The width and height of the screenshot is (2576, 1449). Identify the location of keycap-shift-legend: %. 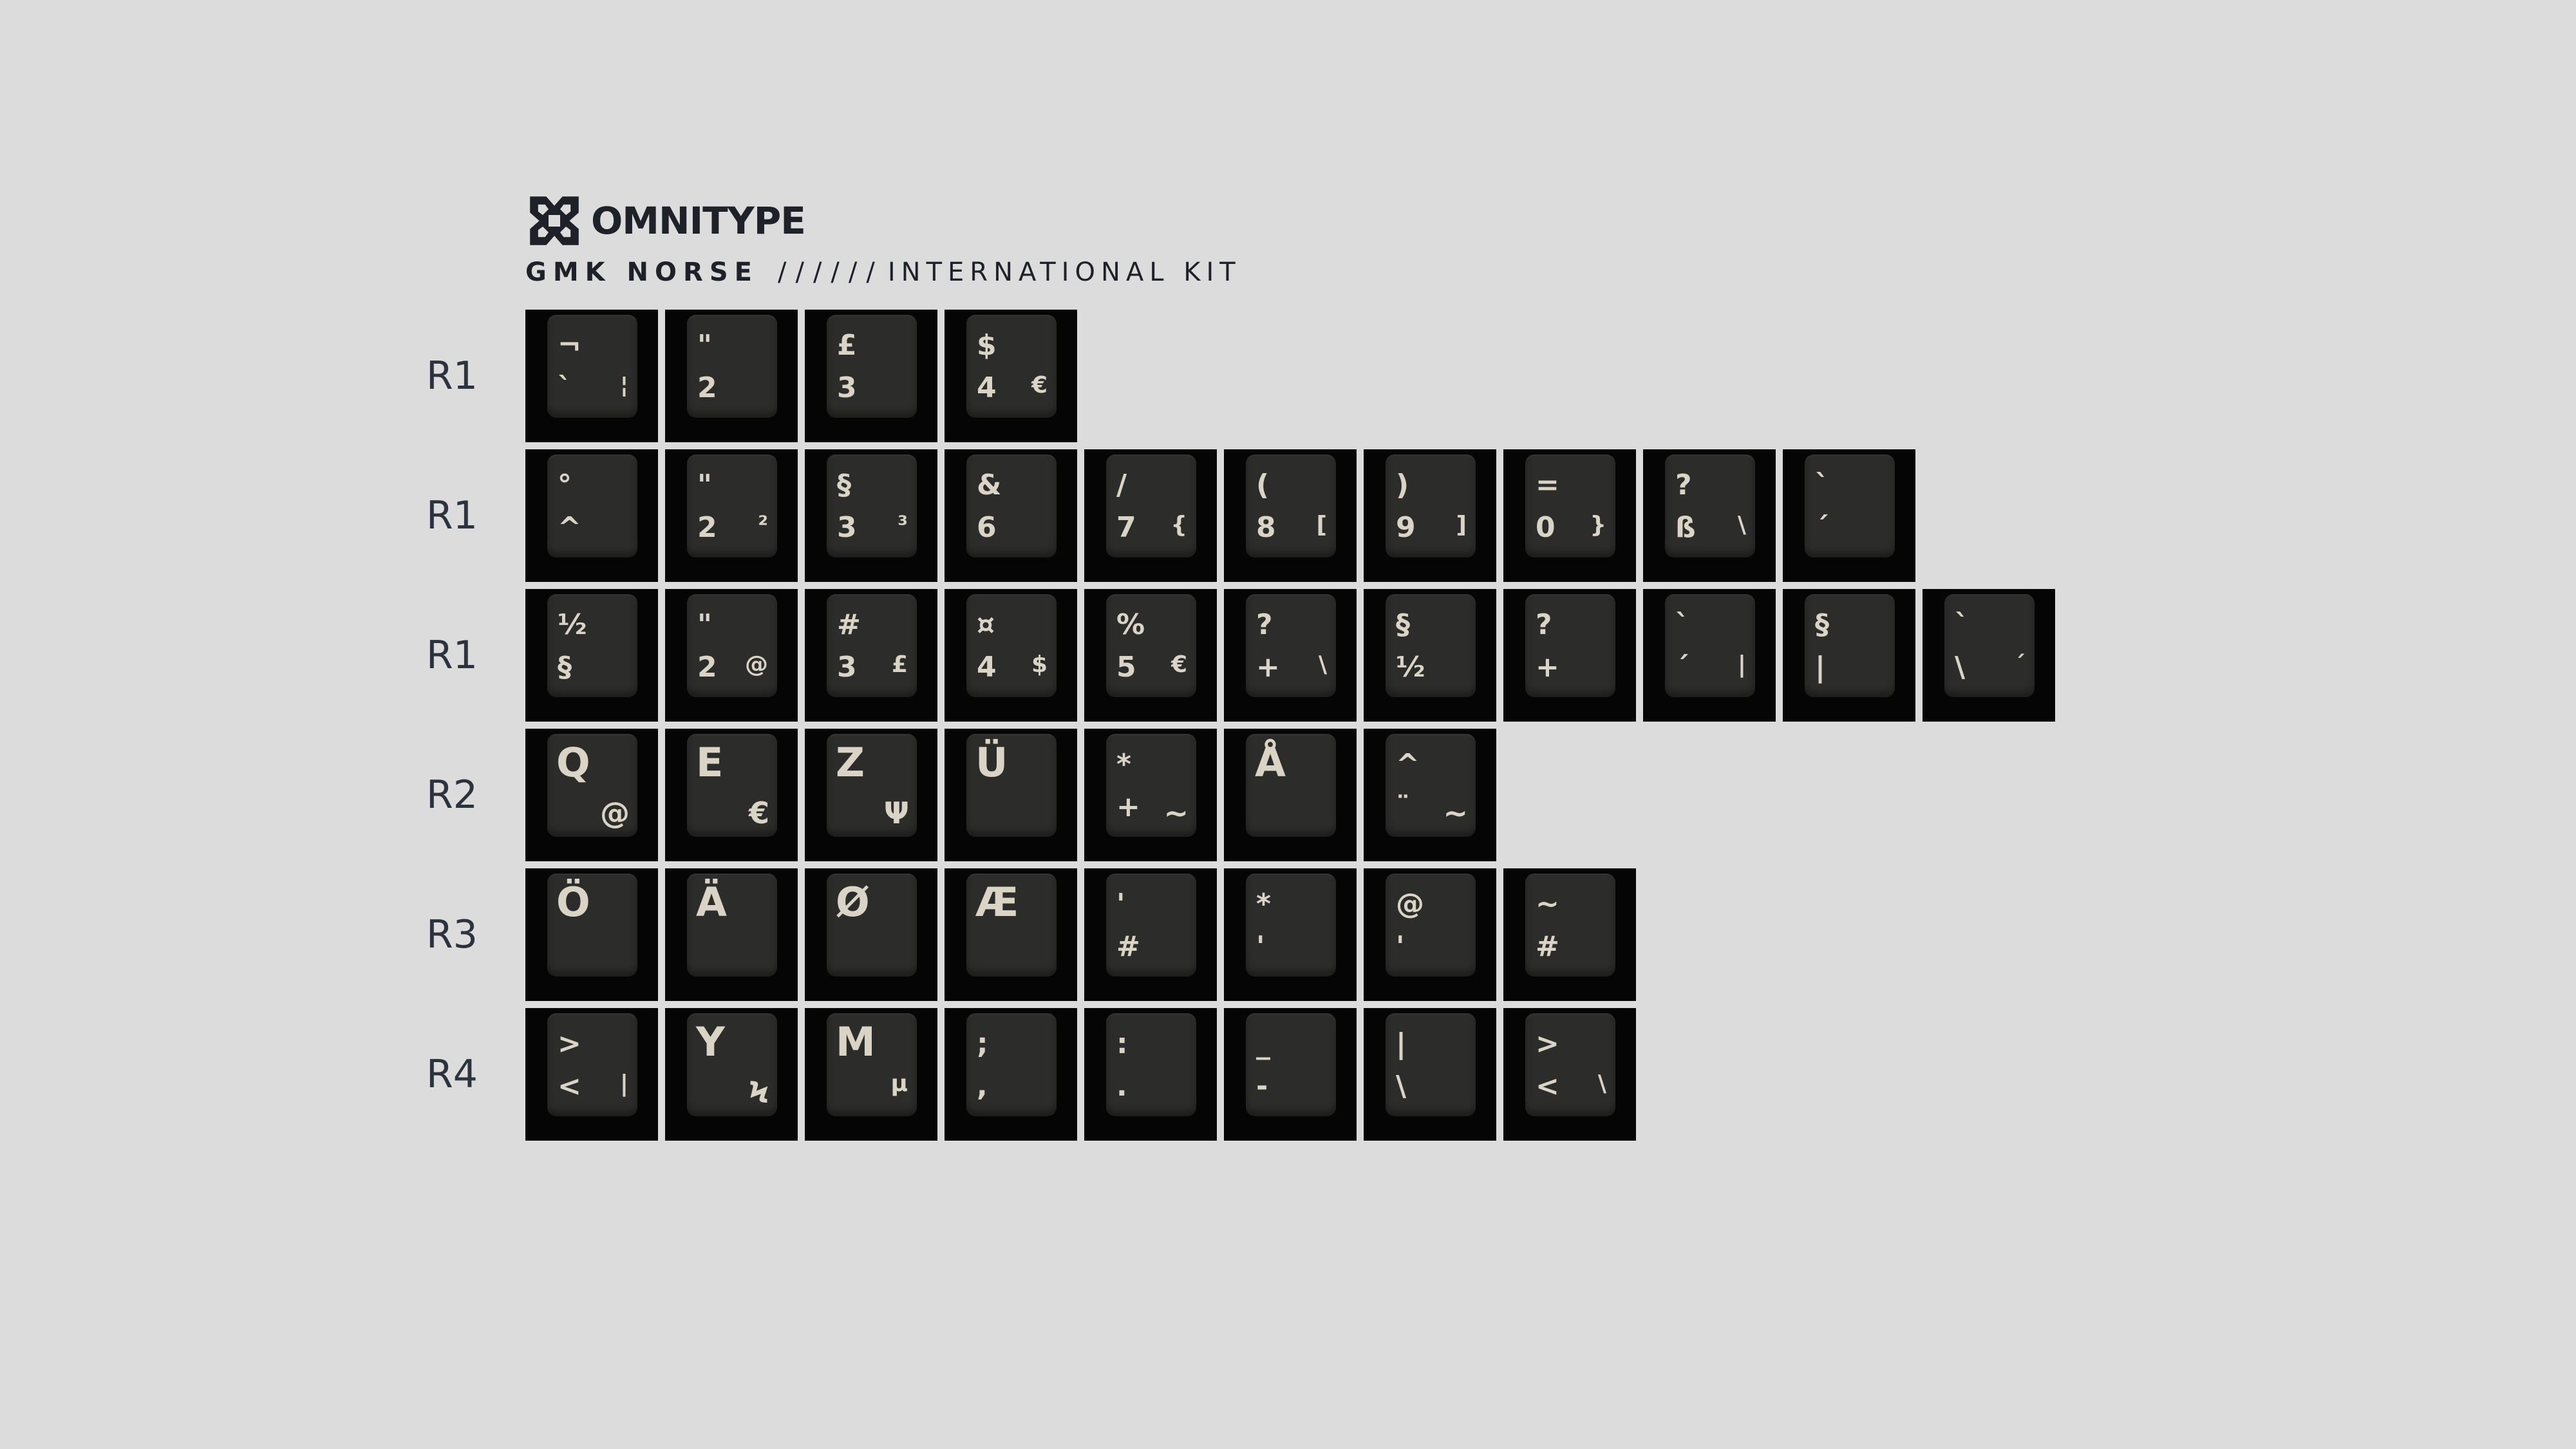
(1130, 624).